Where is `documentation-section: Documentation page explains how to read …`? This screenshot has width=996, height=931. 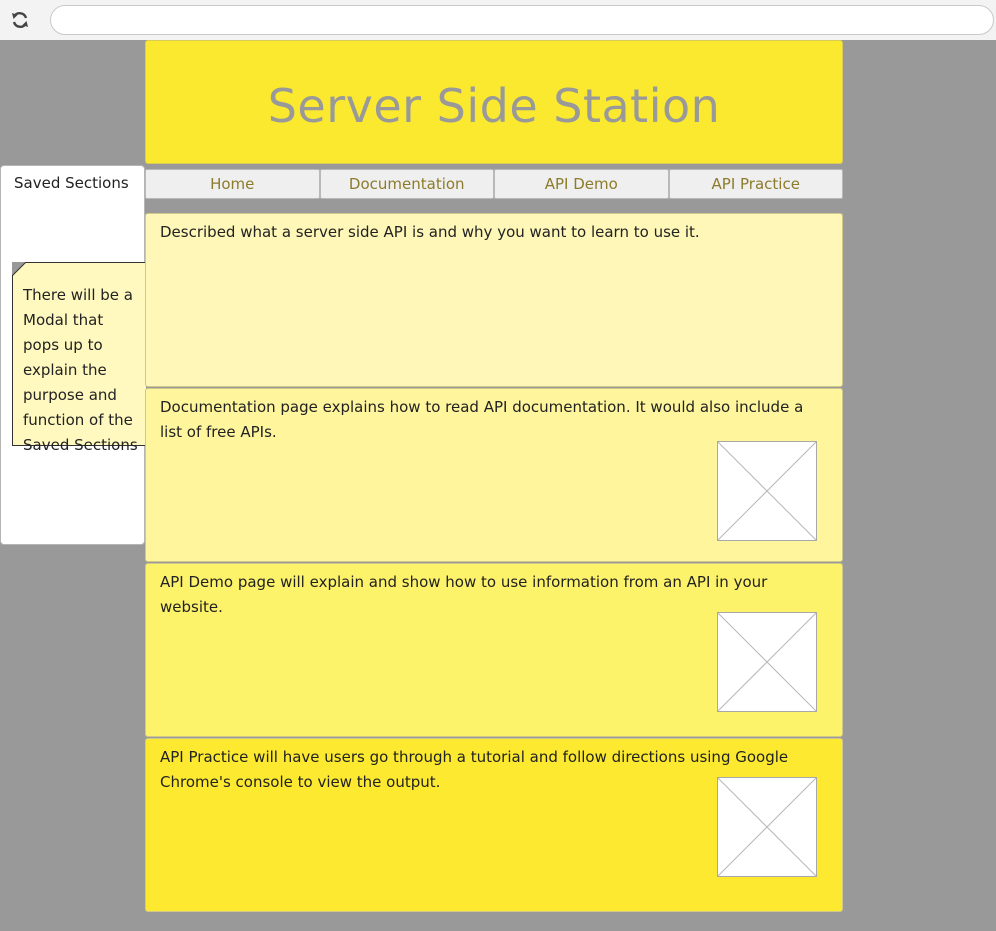 documentation-section: Documentation page explains how to read … is located at coordinates (494, 475).